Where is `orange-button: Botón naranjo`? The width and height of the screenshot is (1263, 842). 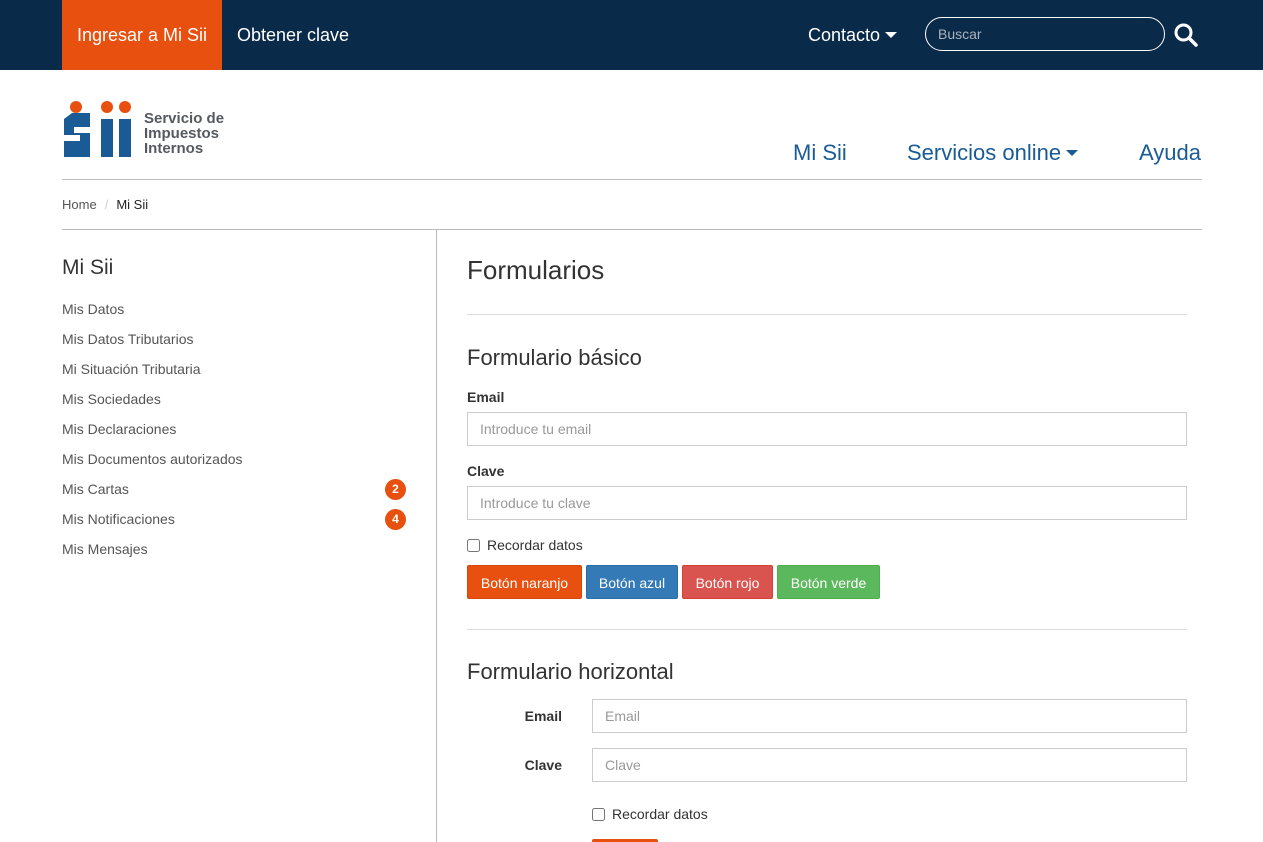
orange-button: Botón naranjo is located at coordinates (524, 582).